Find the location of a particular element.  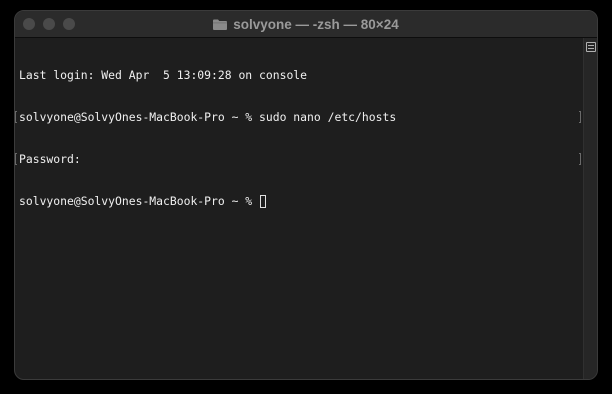

terminal-line-text: Password: is located at coordinates (50, 159).